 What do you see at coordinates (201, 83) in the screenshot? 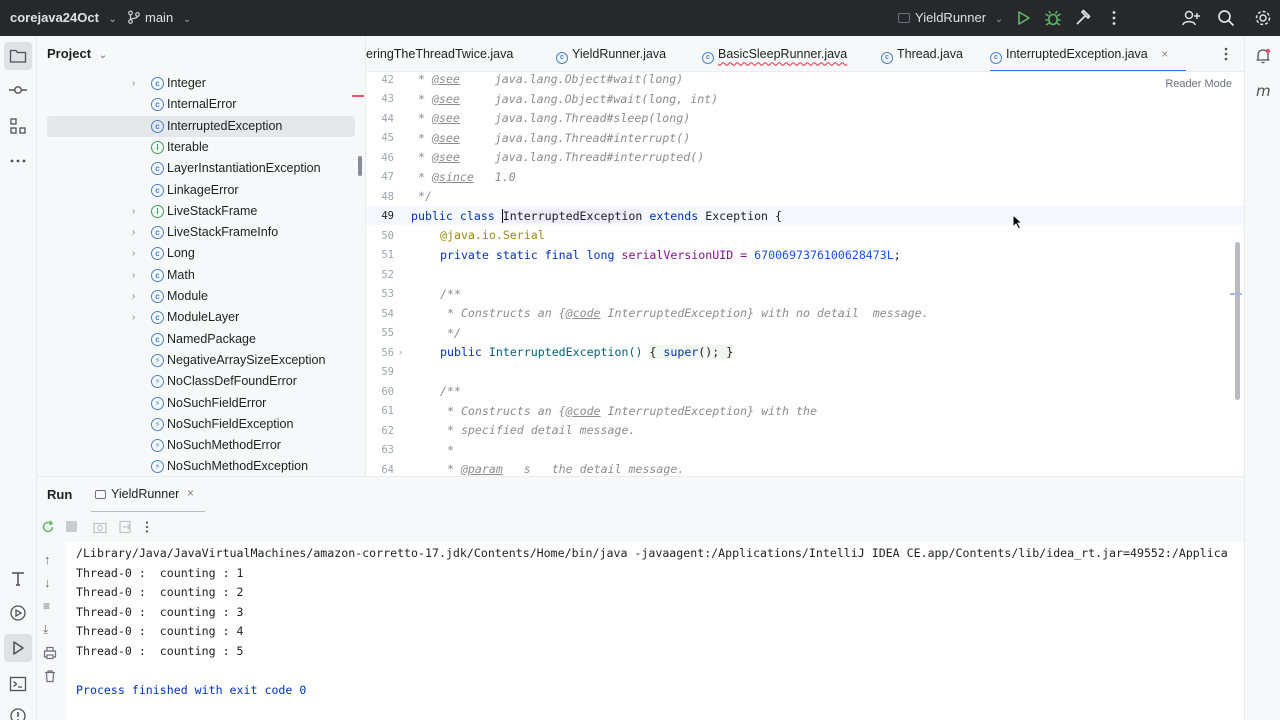
I see `tree-item: › c Integer` at bounding box center [201, 83].